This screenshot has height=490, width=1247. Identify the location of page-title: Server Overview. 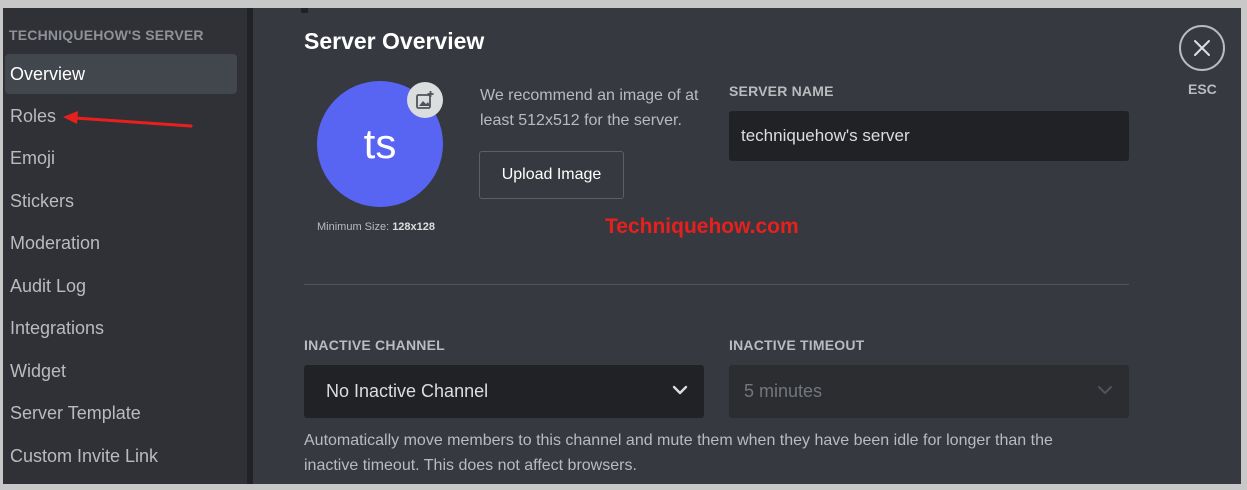
(394, 41).